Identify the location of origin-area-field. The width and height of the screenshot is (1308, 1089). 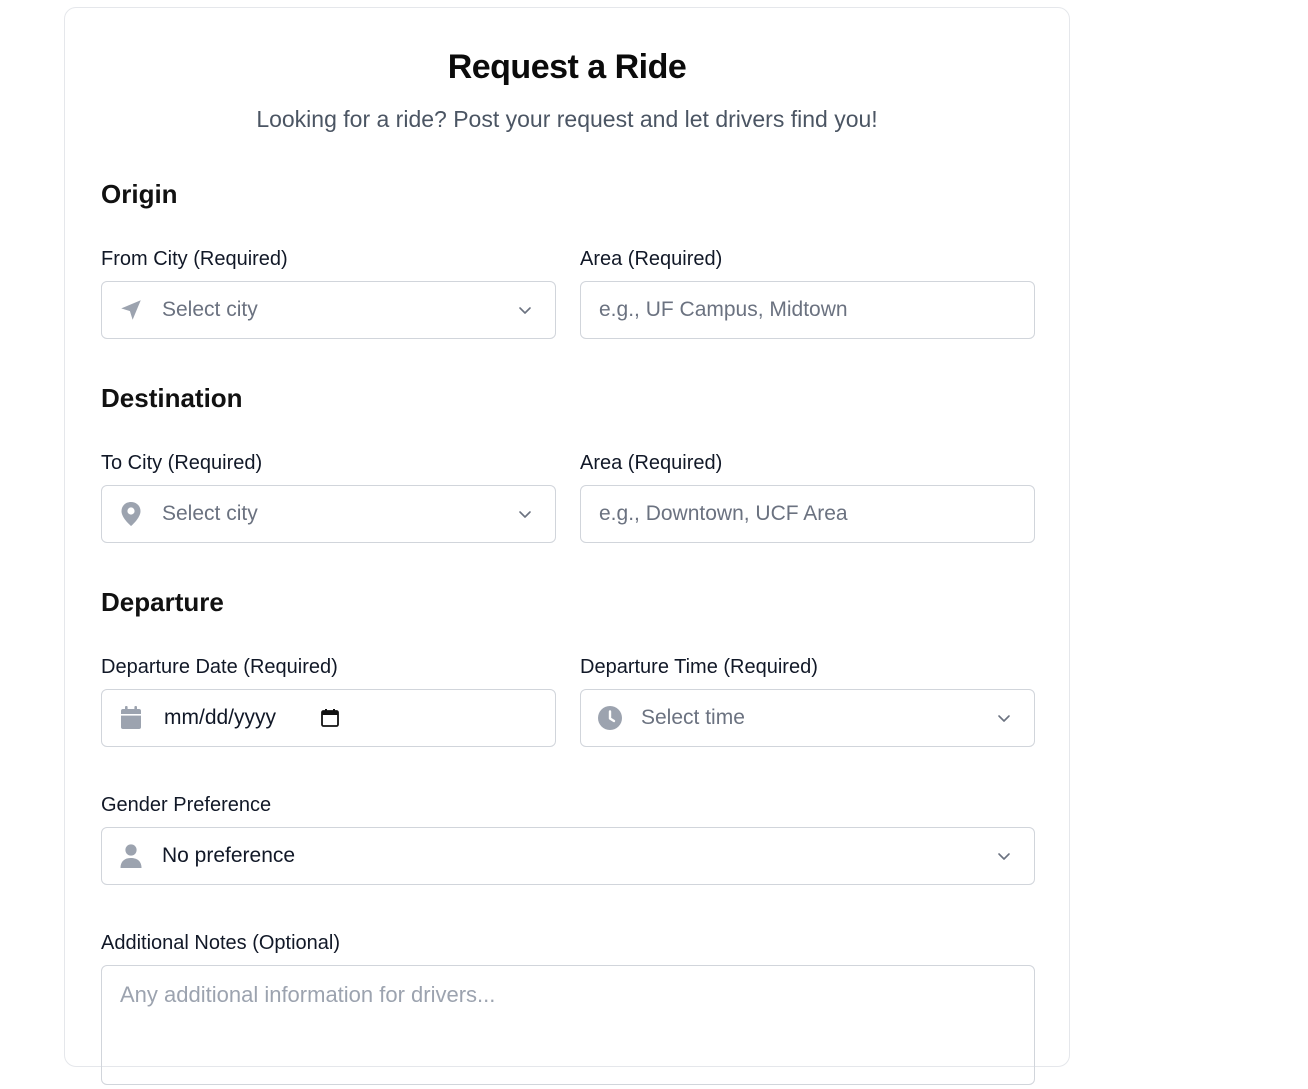
(807, 310).